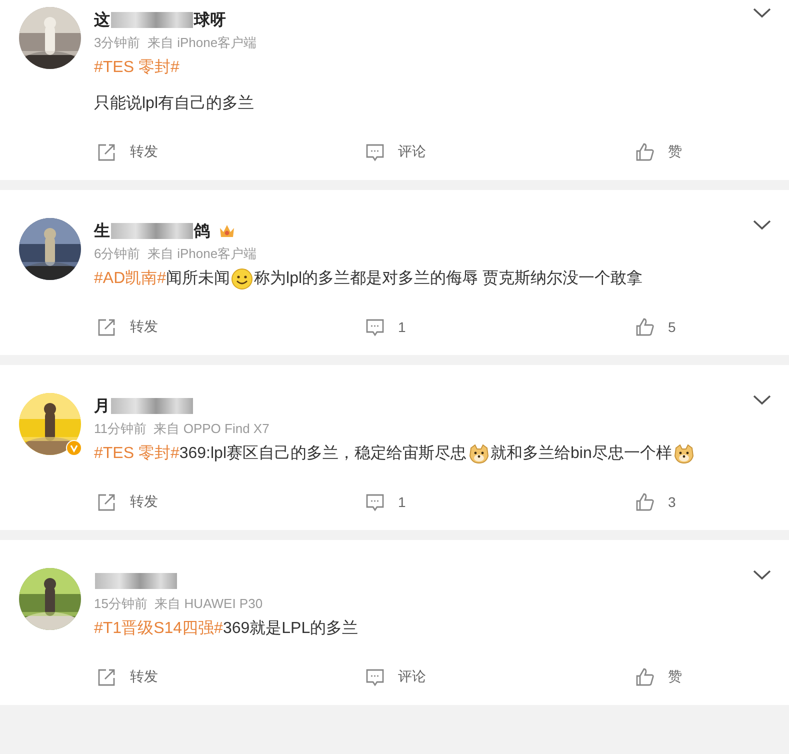 The height and width of the screenshot is (754, 789). What do you see at coordinates (655, 327) in the screenshot?
I see `like-button: 5` at bounding box center [655, 327].